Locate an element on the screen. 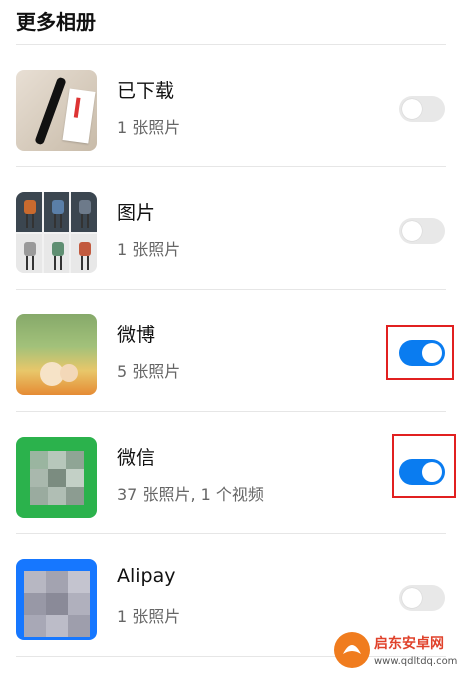 The width and height of the screenshot is (462, 674). product-box-image is located at coordinates (79, 116).